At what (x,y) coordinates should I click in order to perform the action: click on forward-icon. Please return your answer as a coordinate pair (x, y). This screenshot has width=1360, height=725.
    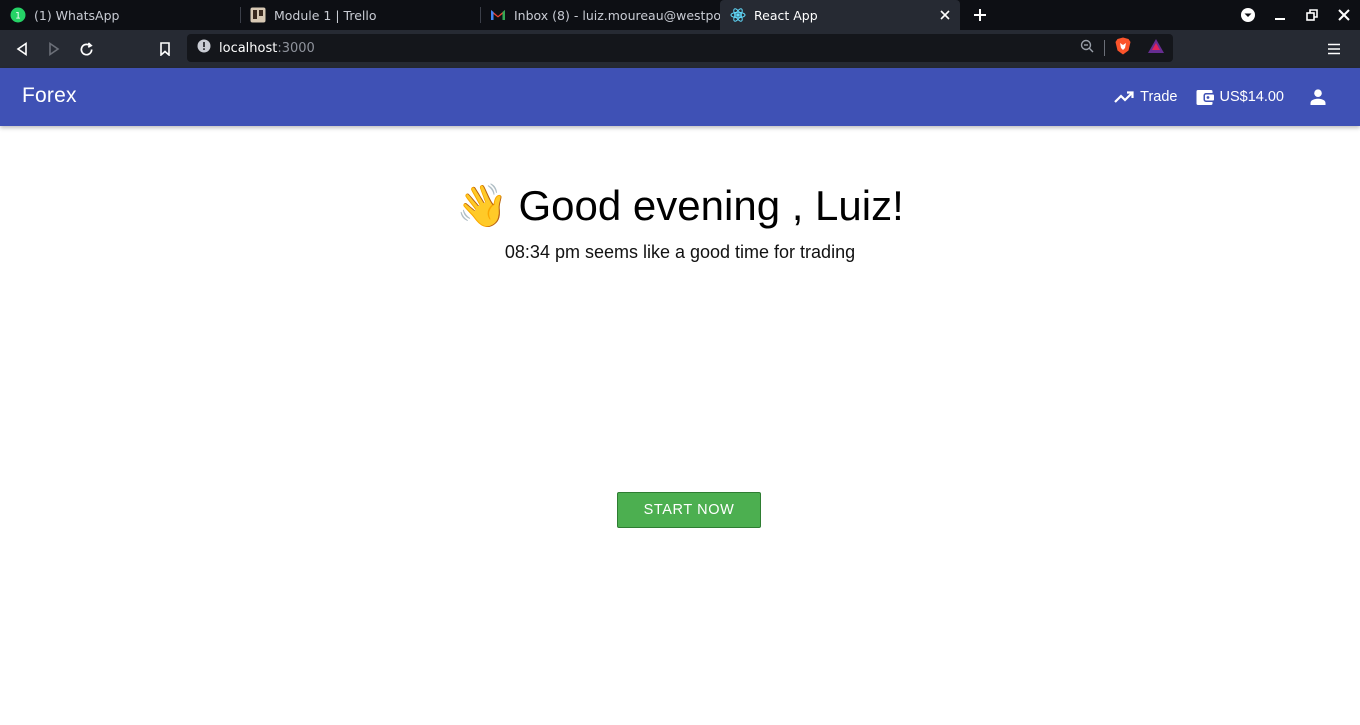
    Looking at the image, I should click on (54, 49).